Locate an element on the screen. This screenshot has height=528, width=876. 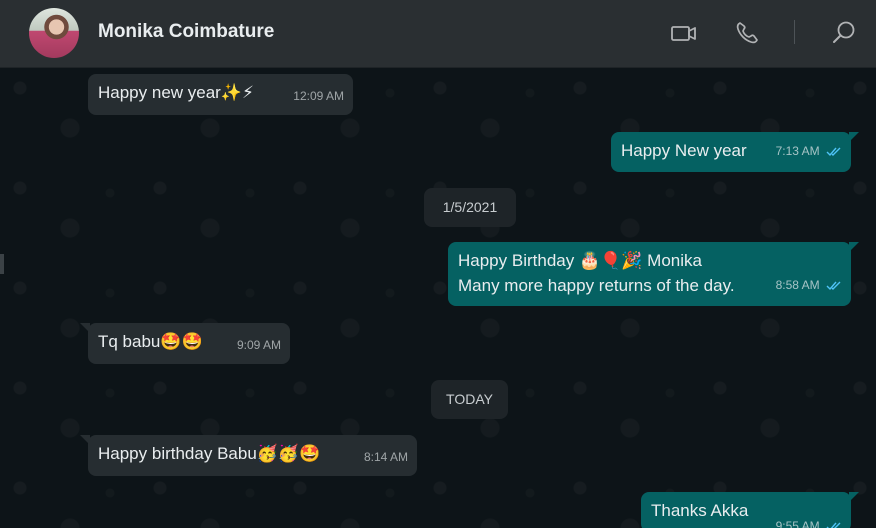
message-bubble-incoming: Tq babu🤩🤩 9:09 AM is located at coordinates (185, 343).